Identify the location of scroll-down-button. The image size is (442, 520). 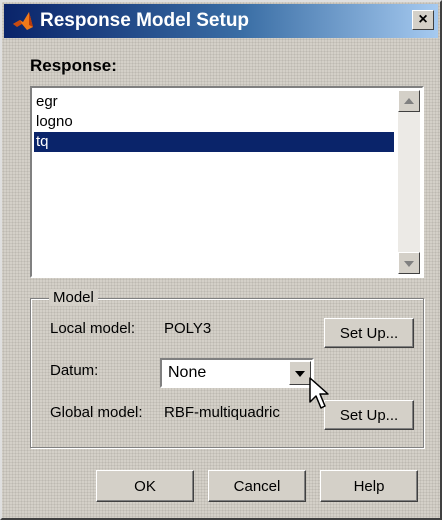
(409, 263).